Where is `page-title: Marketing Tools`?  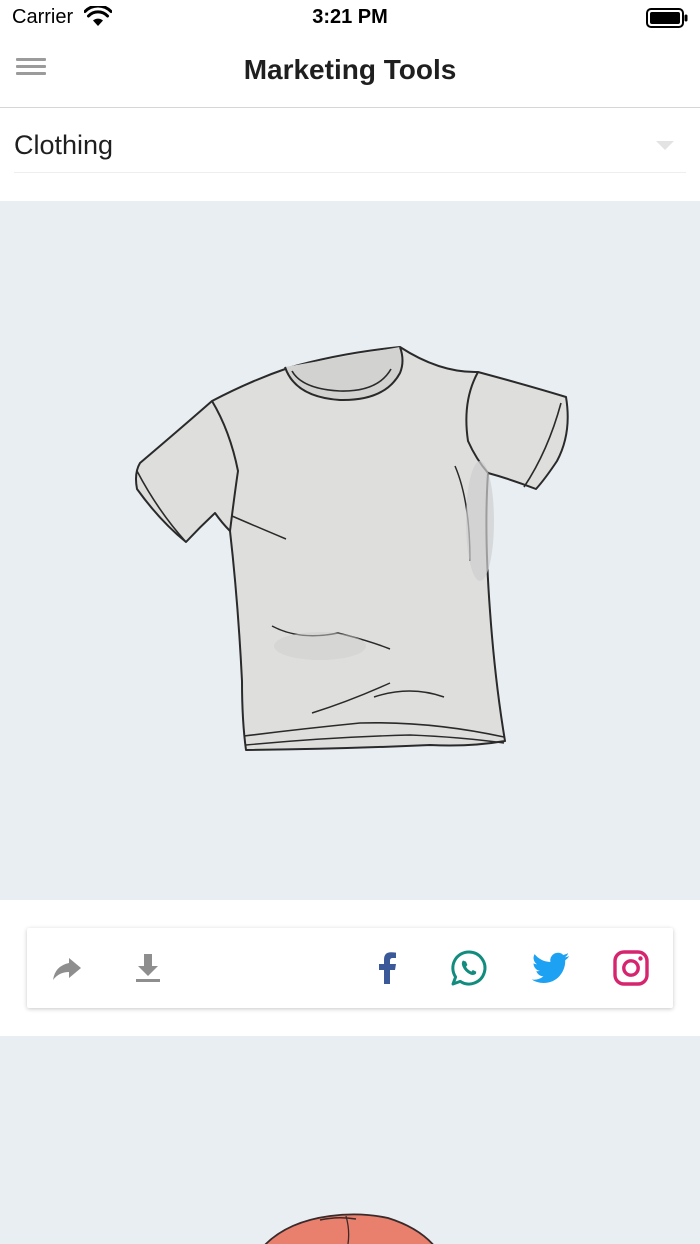 page-title: Marketing Tools is located at coordinates (350, 69).